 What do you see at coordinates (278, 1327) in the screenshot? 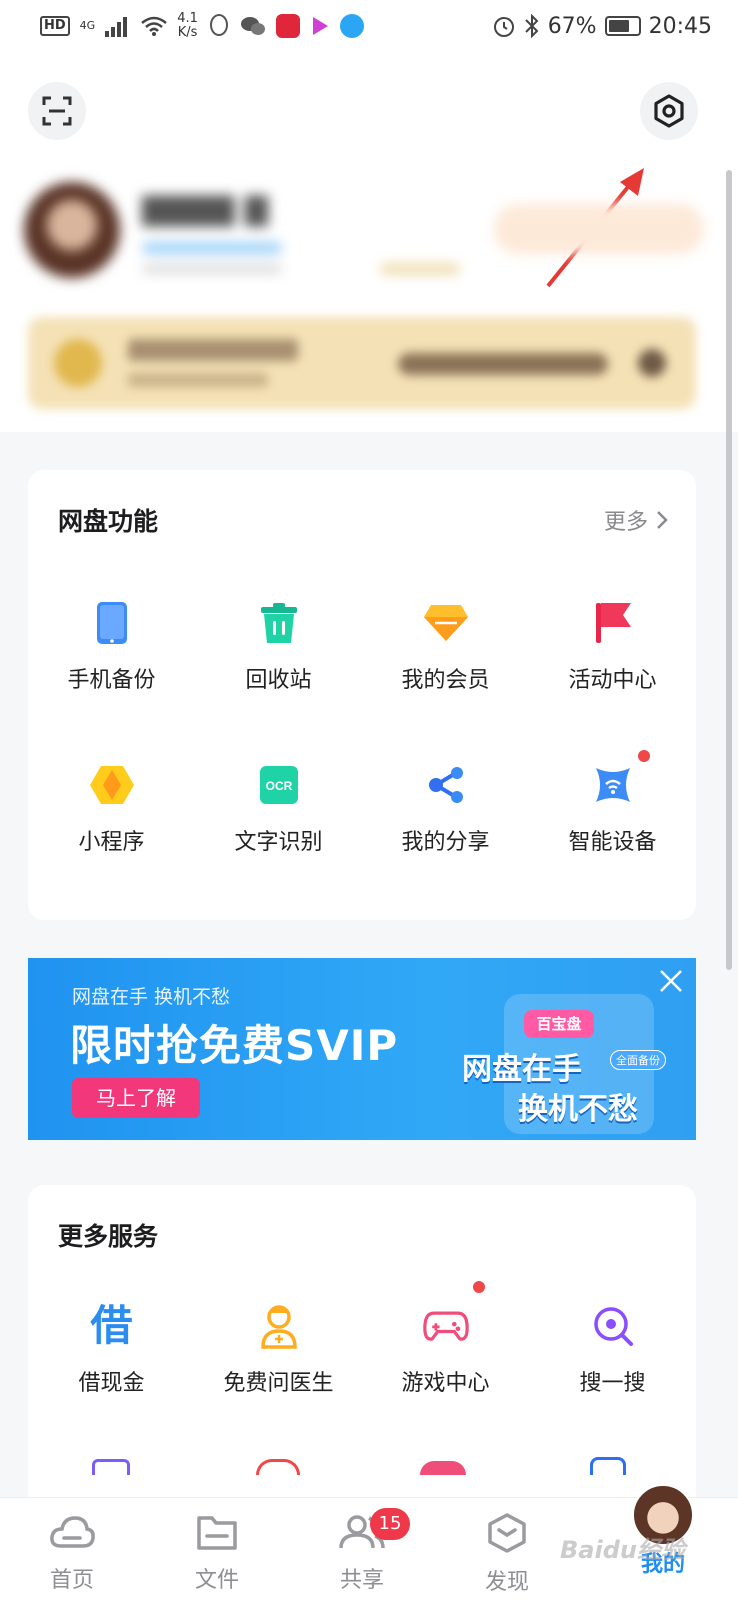
I see `doctor-icon` at bounding box center [278, 1327].